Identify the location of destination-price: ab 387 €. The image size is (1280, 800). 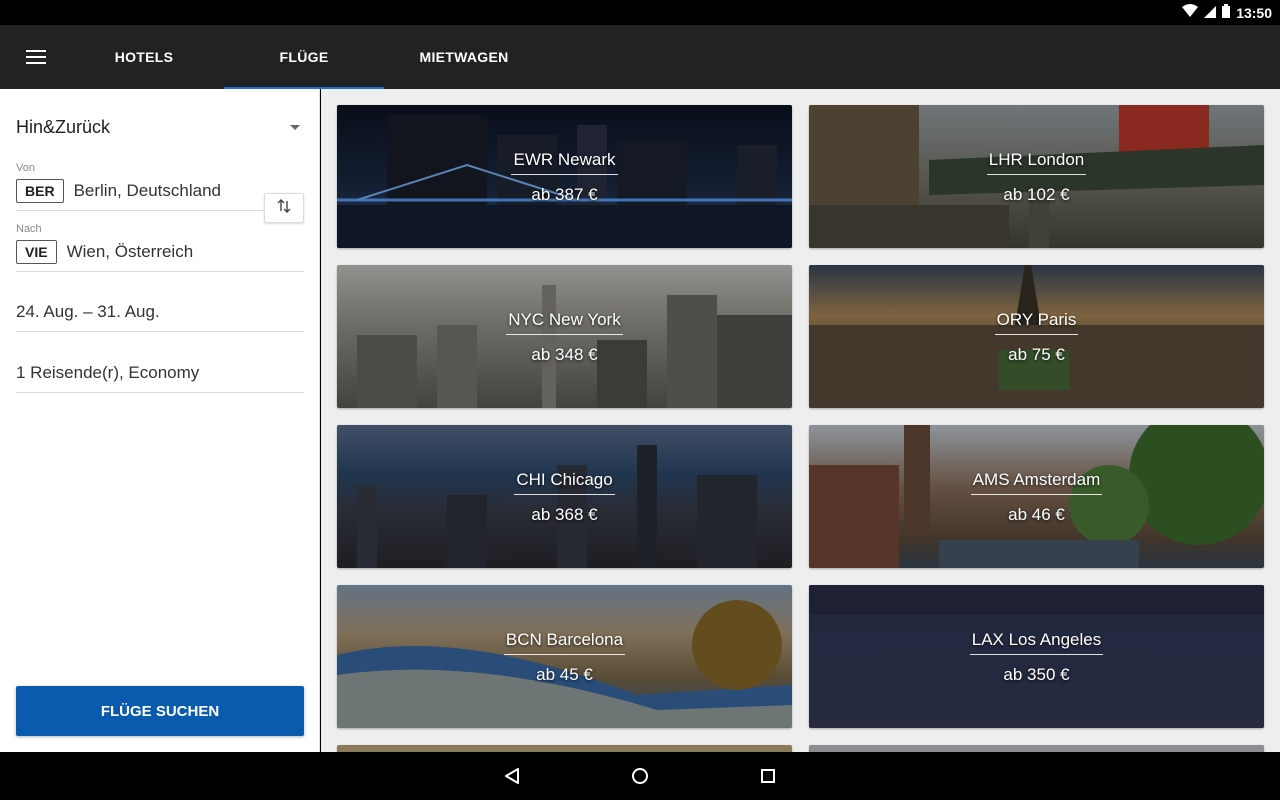
(564, 194).